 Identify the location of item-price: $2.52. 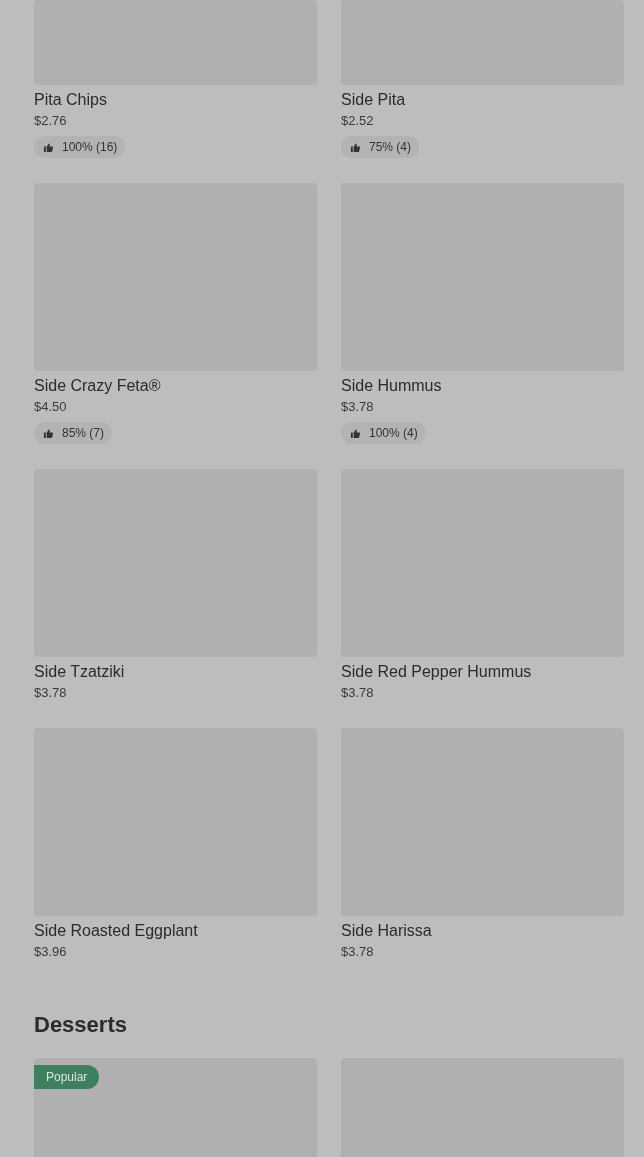
(358, 121).